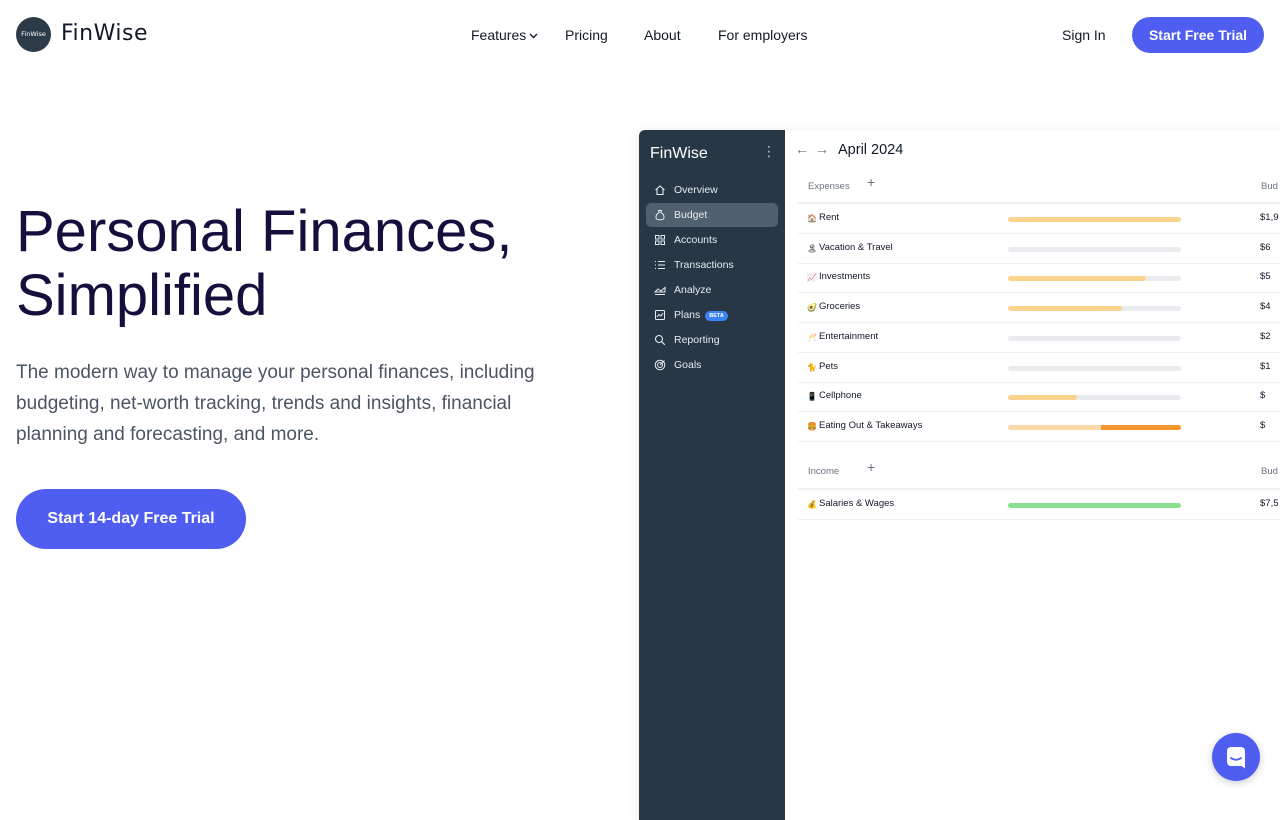 This screenshot has width=1280, height=820. I want to click on budget-row: 📱 Cellphone $, so click(1039, 397).